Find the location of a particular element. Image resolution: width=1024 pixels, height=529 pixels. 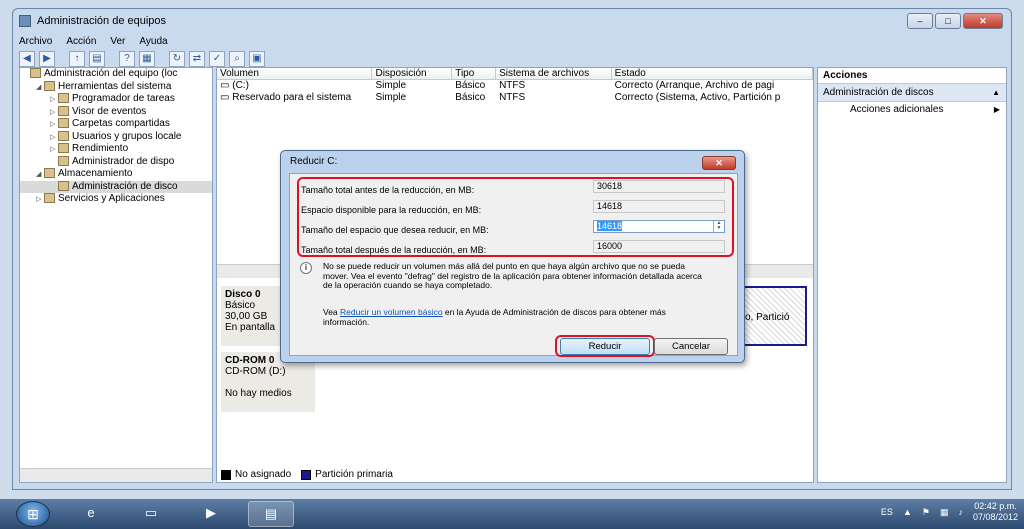

cancel-button: Cancelar is located at coordinates (691, 346).